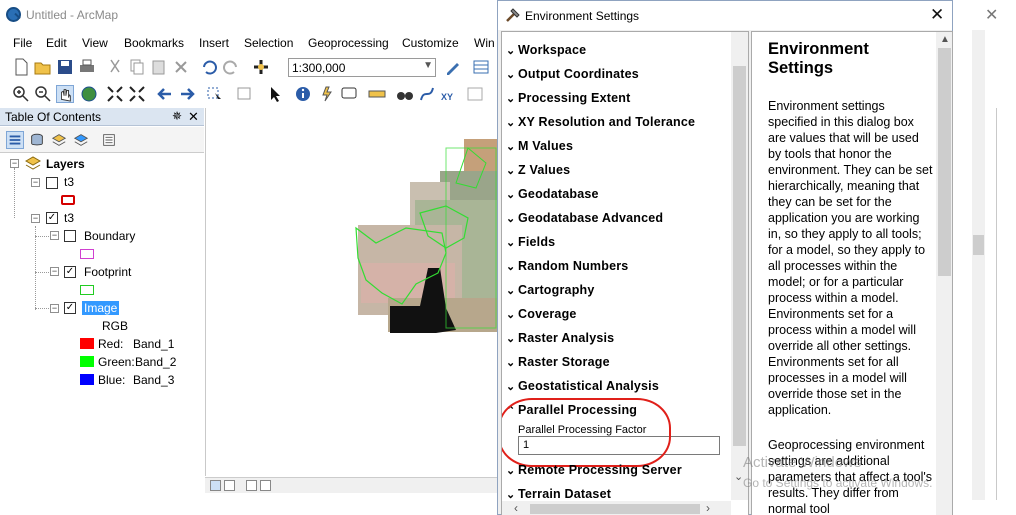 This screenshot has width=1016, height=515. I want to click on section-parallel-processing: ⌃ Parallel Processing, so click(571, 410).